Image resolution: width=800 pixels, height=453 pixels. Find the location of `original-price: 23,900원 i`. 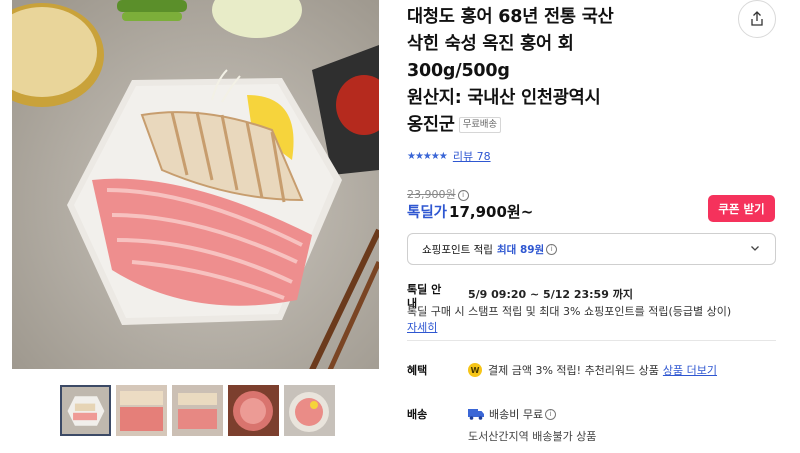

original-price: 23,900원 i is located at coordinates (438, 194).